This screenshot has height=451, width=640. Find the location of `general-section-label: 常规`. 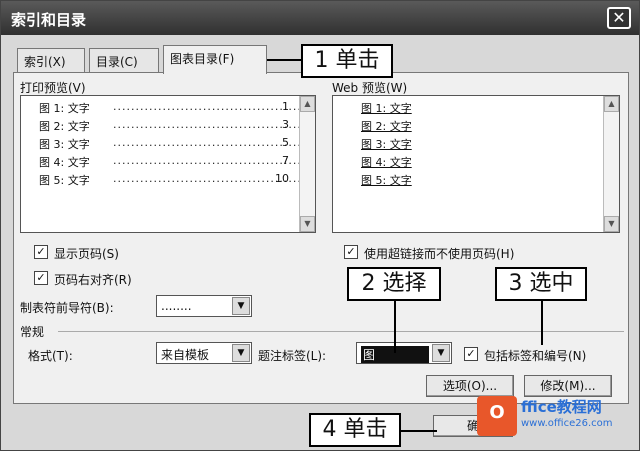

general-section-label: 常规 is located at coordinates (32, 332).